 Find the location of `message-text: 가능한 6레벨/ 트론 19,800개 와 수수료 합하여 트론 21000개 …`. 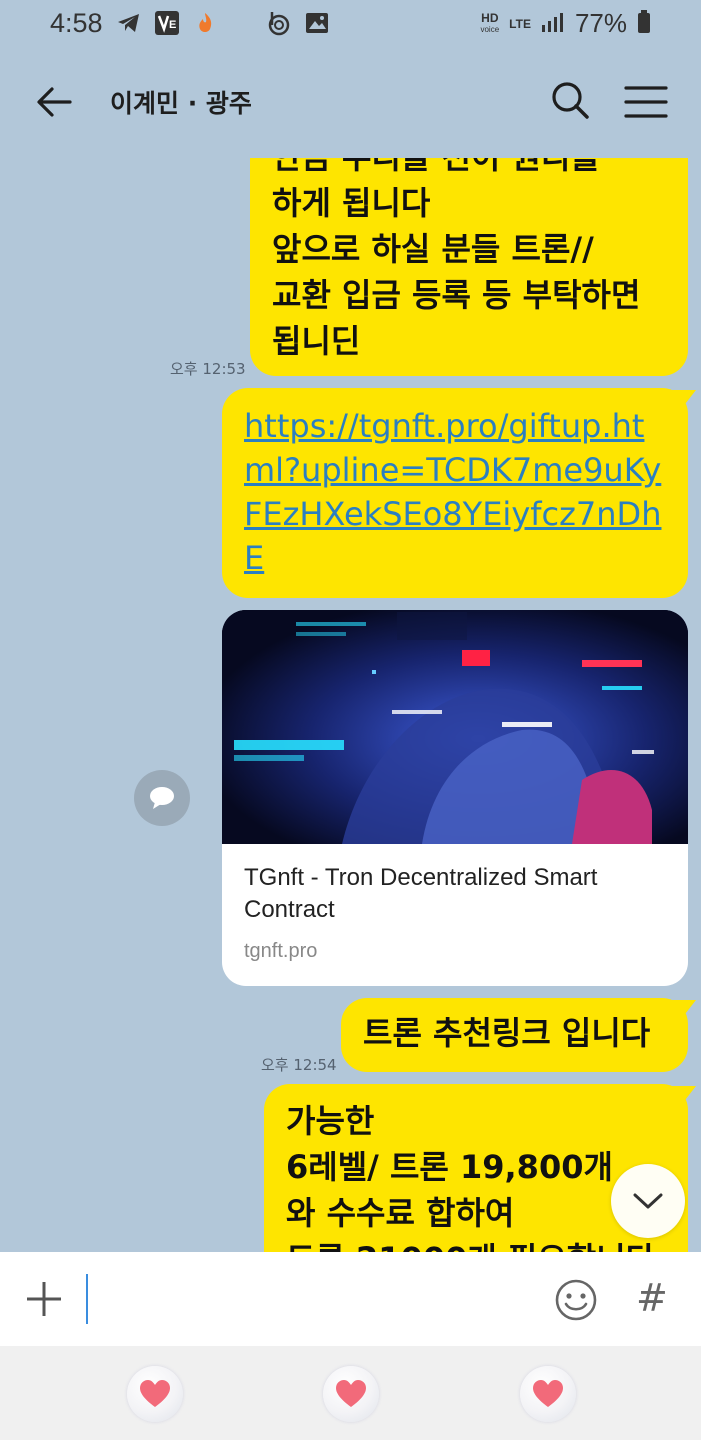

message-text: 가능한 6레벨/ 트론 19,800개 와 수수료 합하여 트론 21000개 … is located at coordinates (470, 1177).